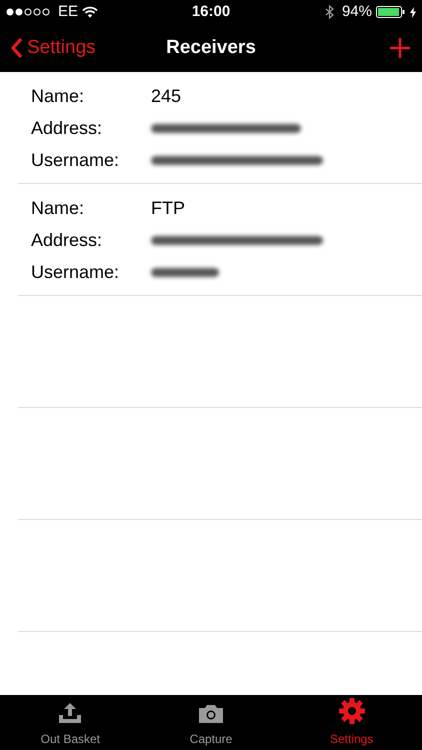 The width and height of the screenshot is (422, 750). I want to click on tab-bar-item: Out Basket, so click(70, 722).